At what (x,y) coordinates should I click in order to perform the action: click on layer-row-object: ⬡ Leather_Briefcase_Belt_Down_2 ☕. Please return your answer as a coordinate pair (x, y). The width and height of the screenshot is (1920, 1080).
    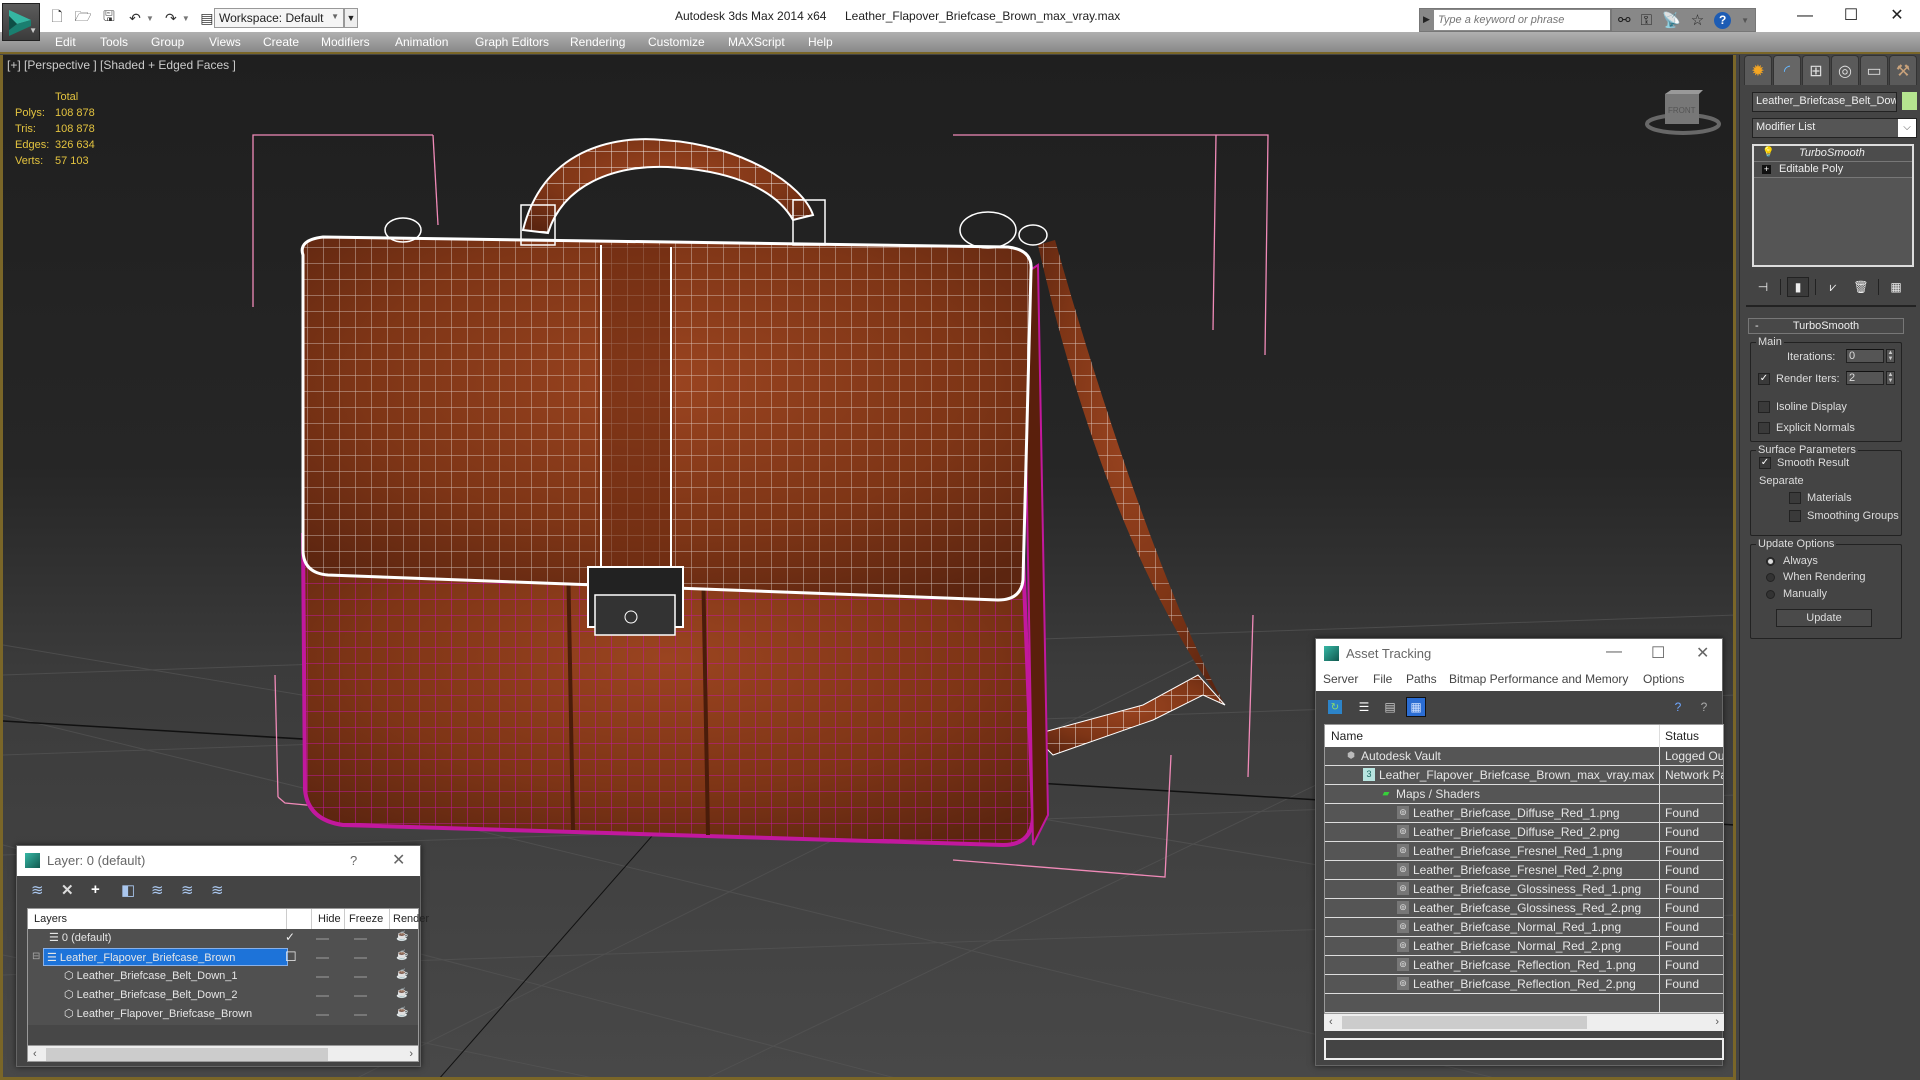
    Looking at the image, I should click on (223, 995).